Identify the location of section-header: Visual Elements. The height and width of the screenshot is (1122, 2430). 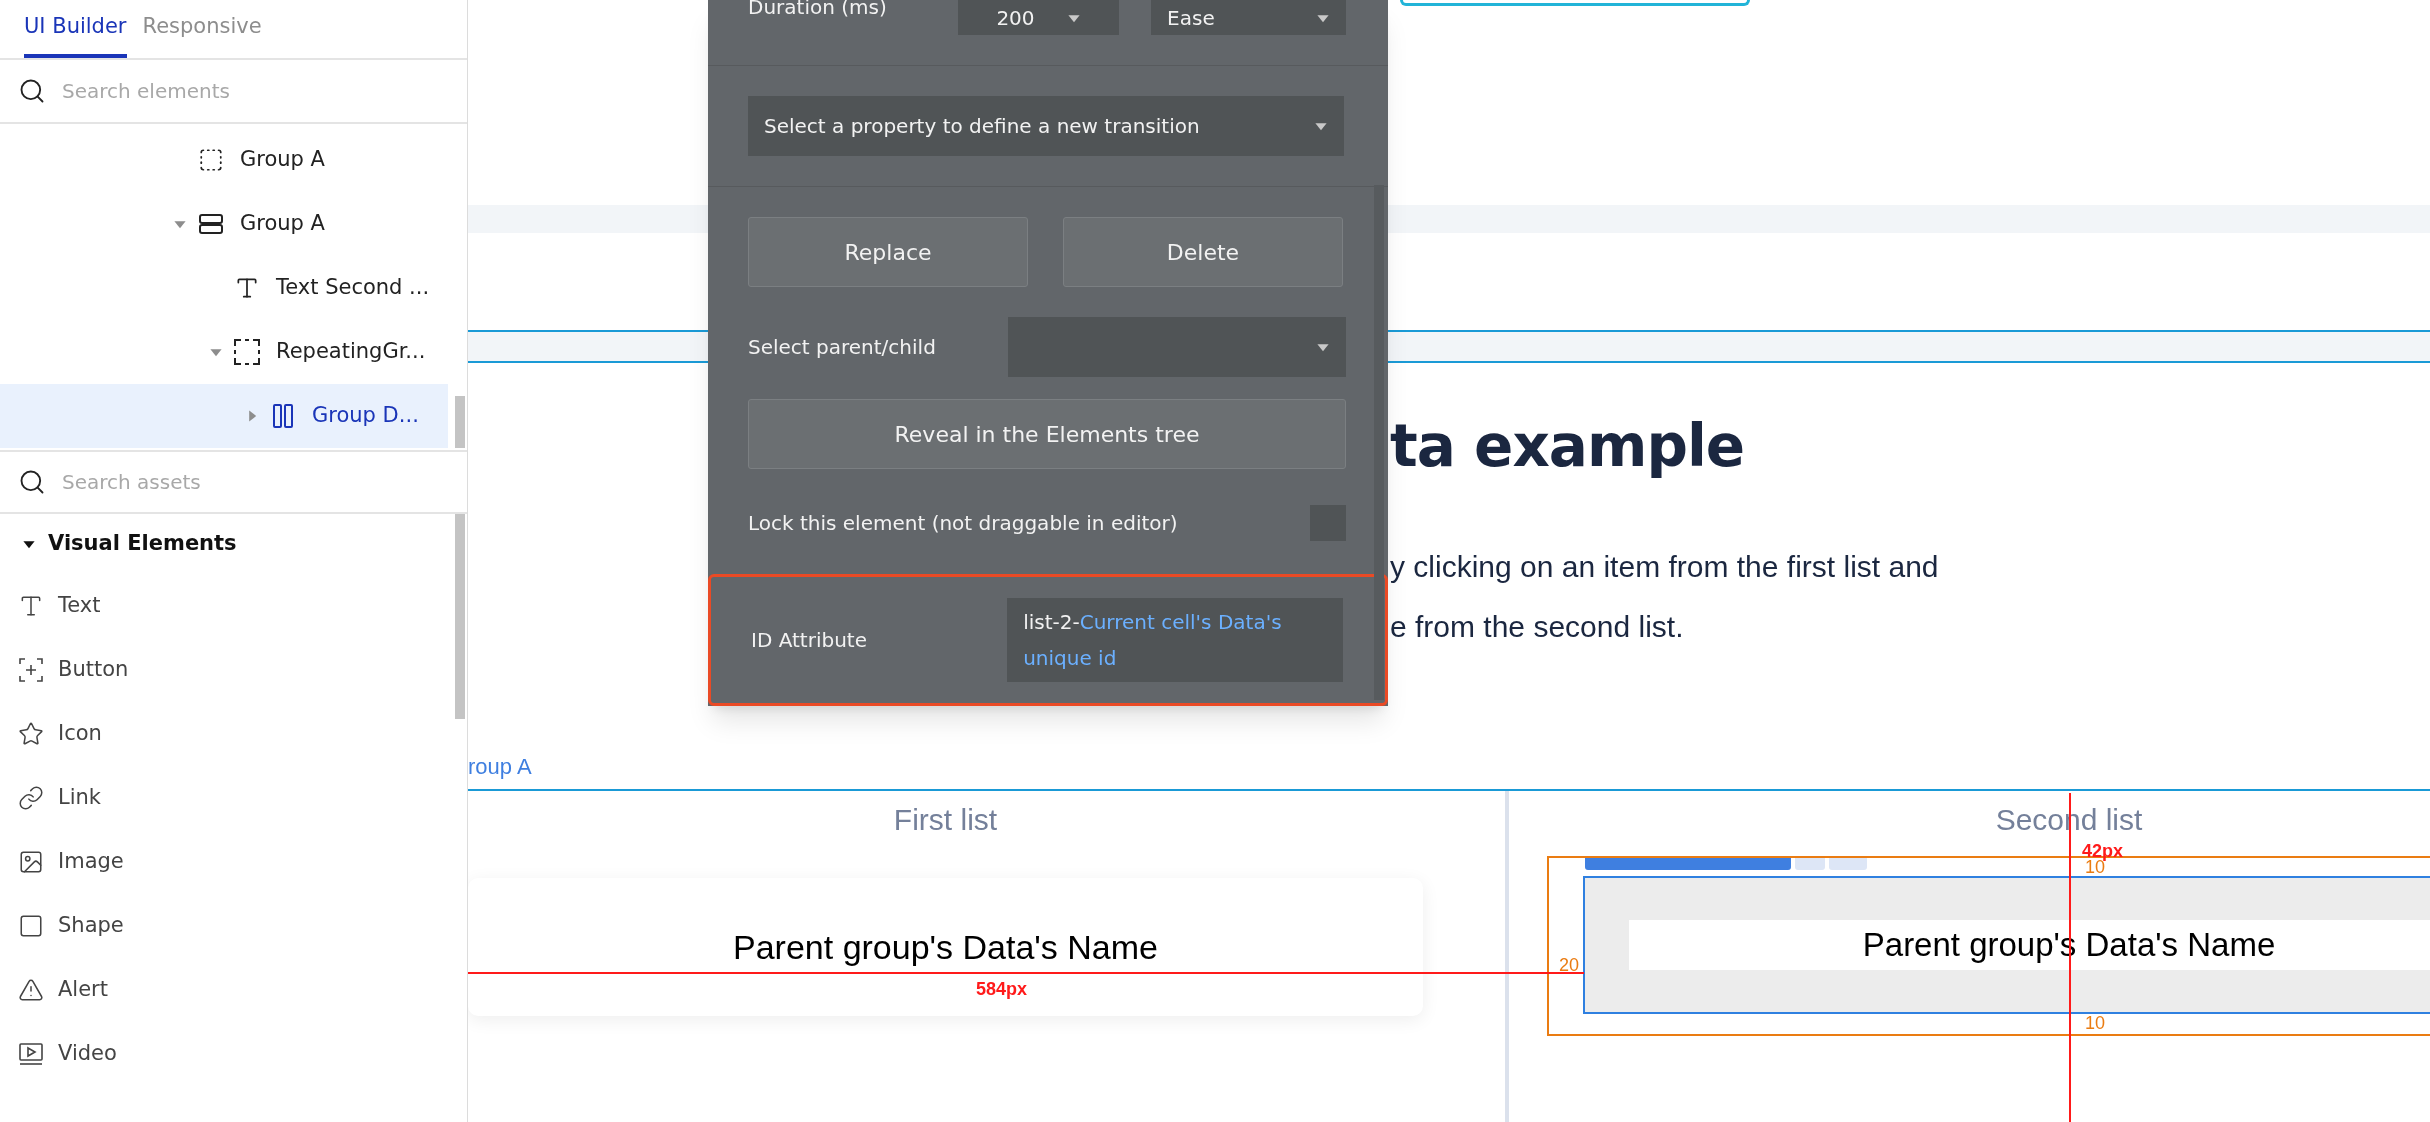
(233, 544).